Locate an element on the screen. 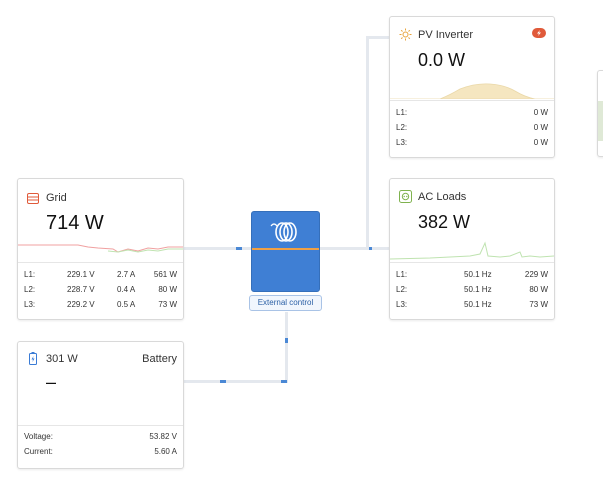 Image resolution: width=603 pixels, height=500 pixels. grid-sparkline is located at coordinates (100, 248).